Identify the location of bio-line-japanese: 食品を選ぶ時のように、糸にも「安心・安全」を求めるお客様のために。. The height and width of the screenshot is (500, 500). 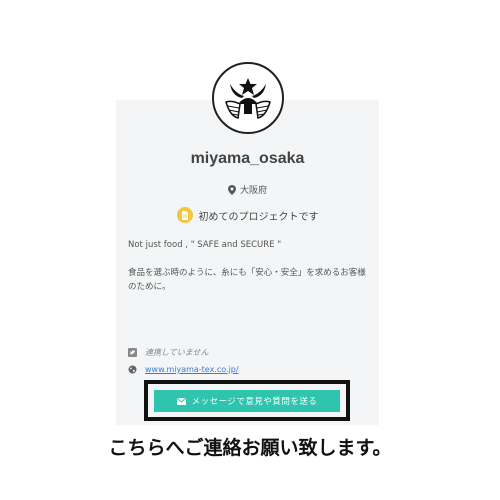
(247, 280).